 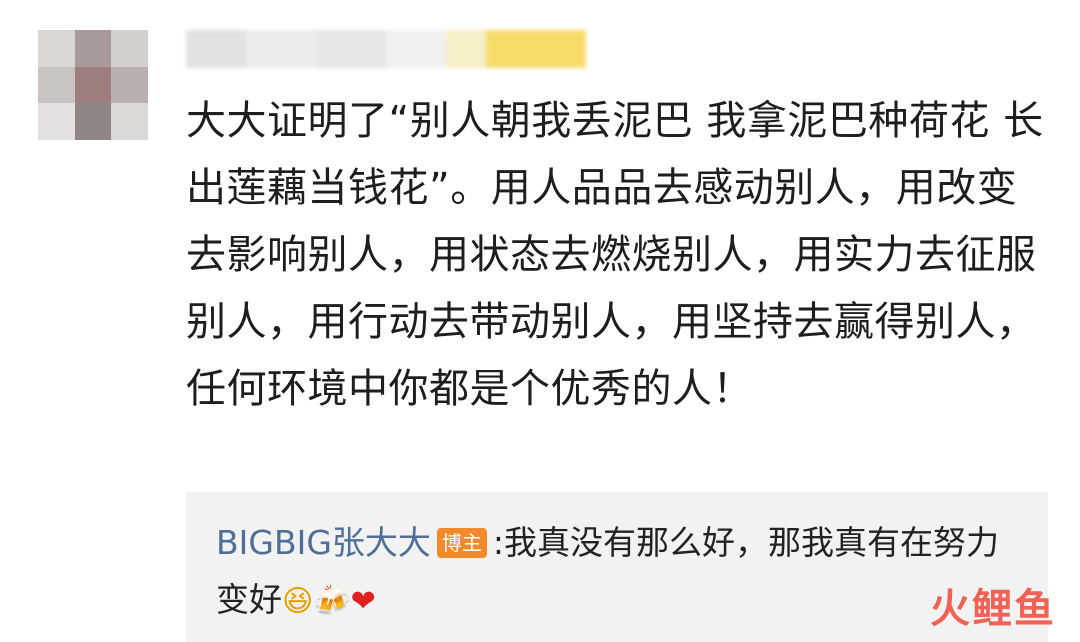 What do you see at coordinates (298, 601) in the screenshot?
I see `laughing-face-icon: 😆` at bounding box center [298, 601].